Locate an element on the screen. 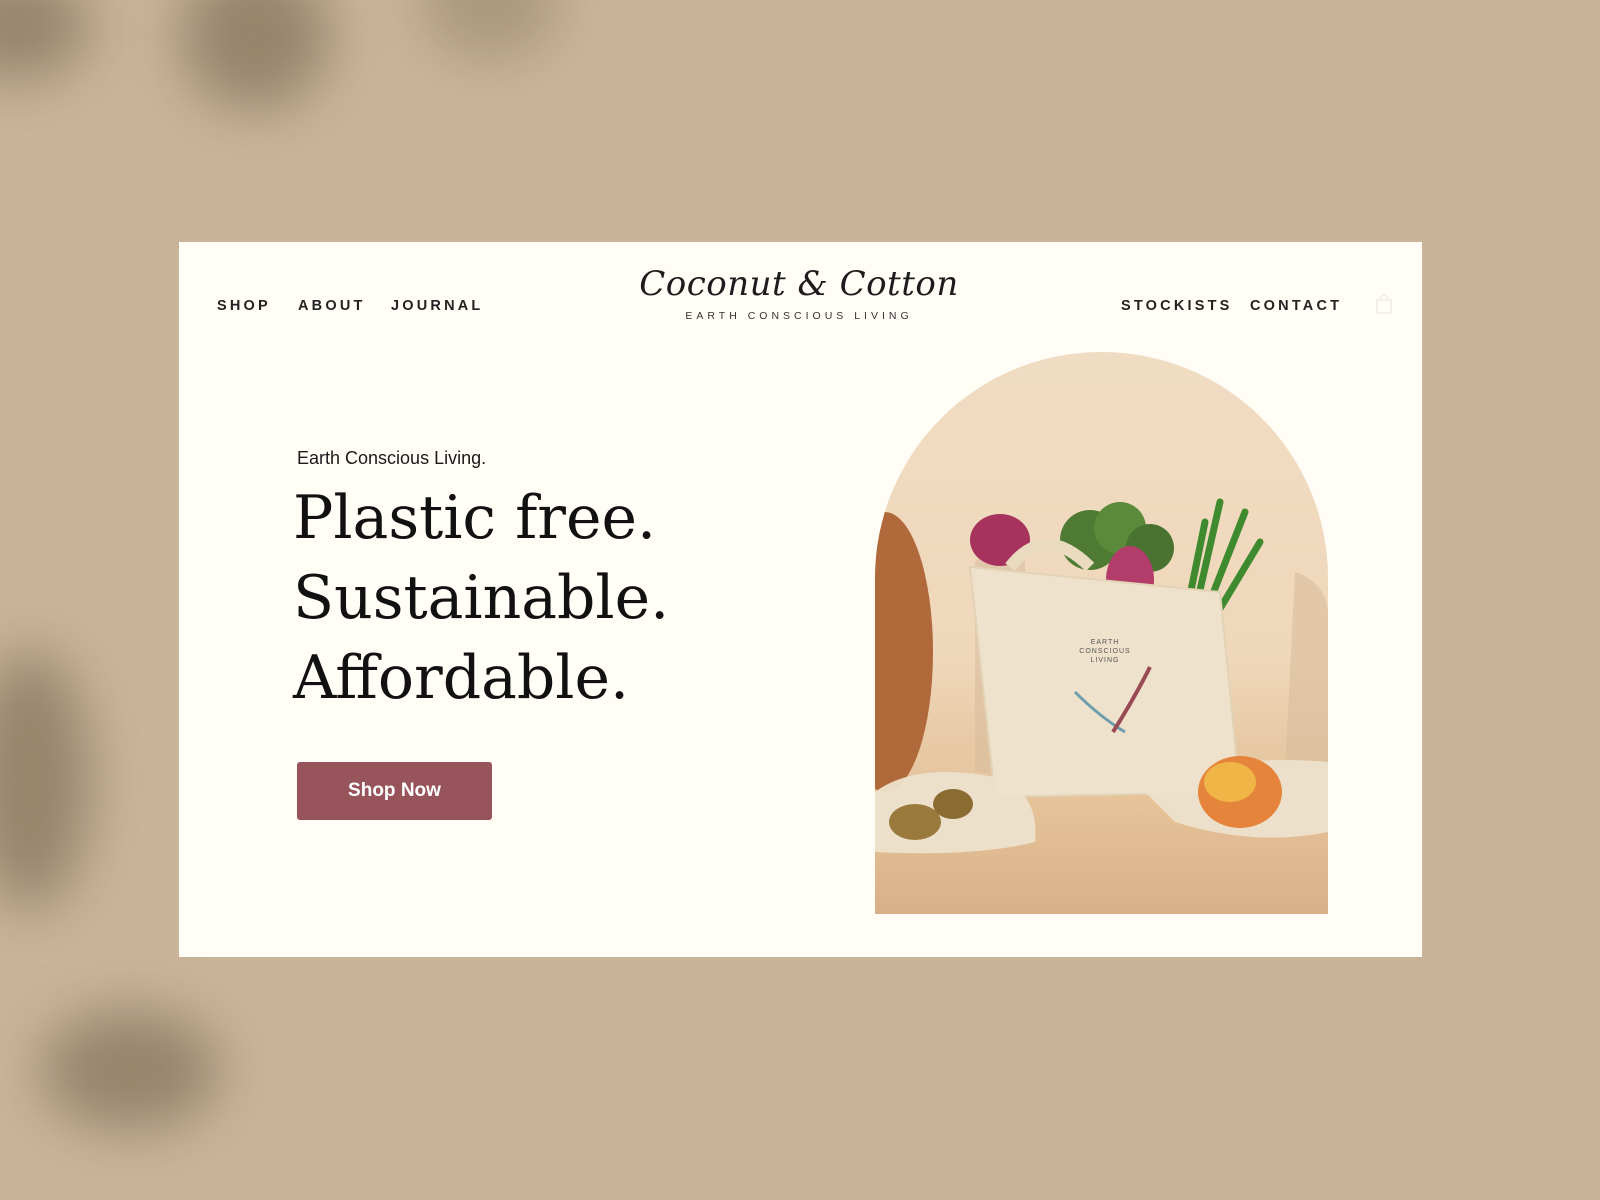  headline-line: Plastic free. is located at coordinates (475, 518).